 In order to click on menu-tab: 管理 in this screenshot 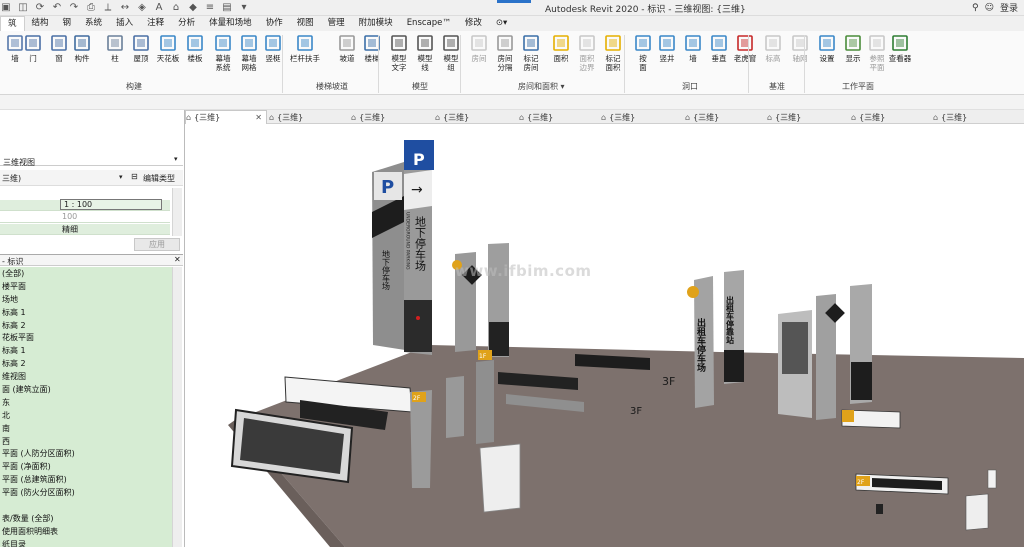, I will do `click(336, 23)`.